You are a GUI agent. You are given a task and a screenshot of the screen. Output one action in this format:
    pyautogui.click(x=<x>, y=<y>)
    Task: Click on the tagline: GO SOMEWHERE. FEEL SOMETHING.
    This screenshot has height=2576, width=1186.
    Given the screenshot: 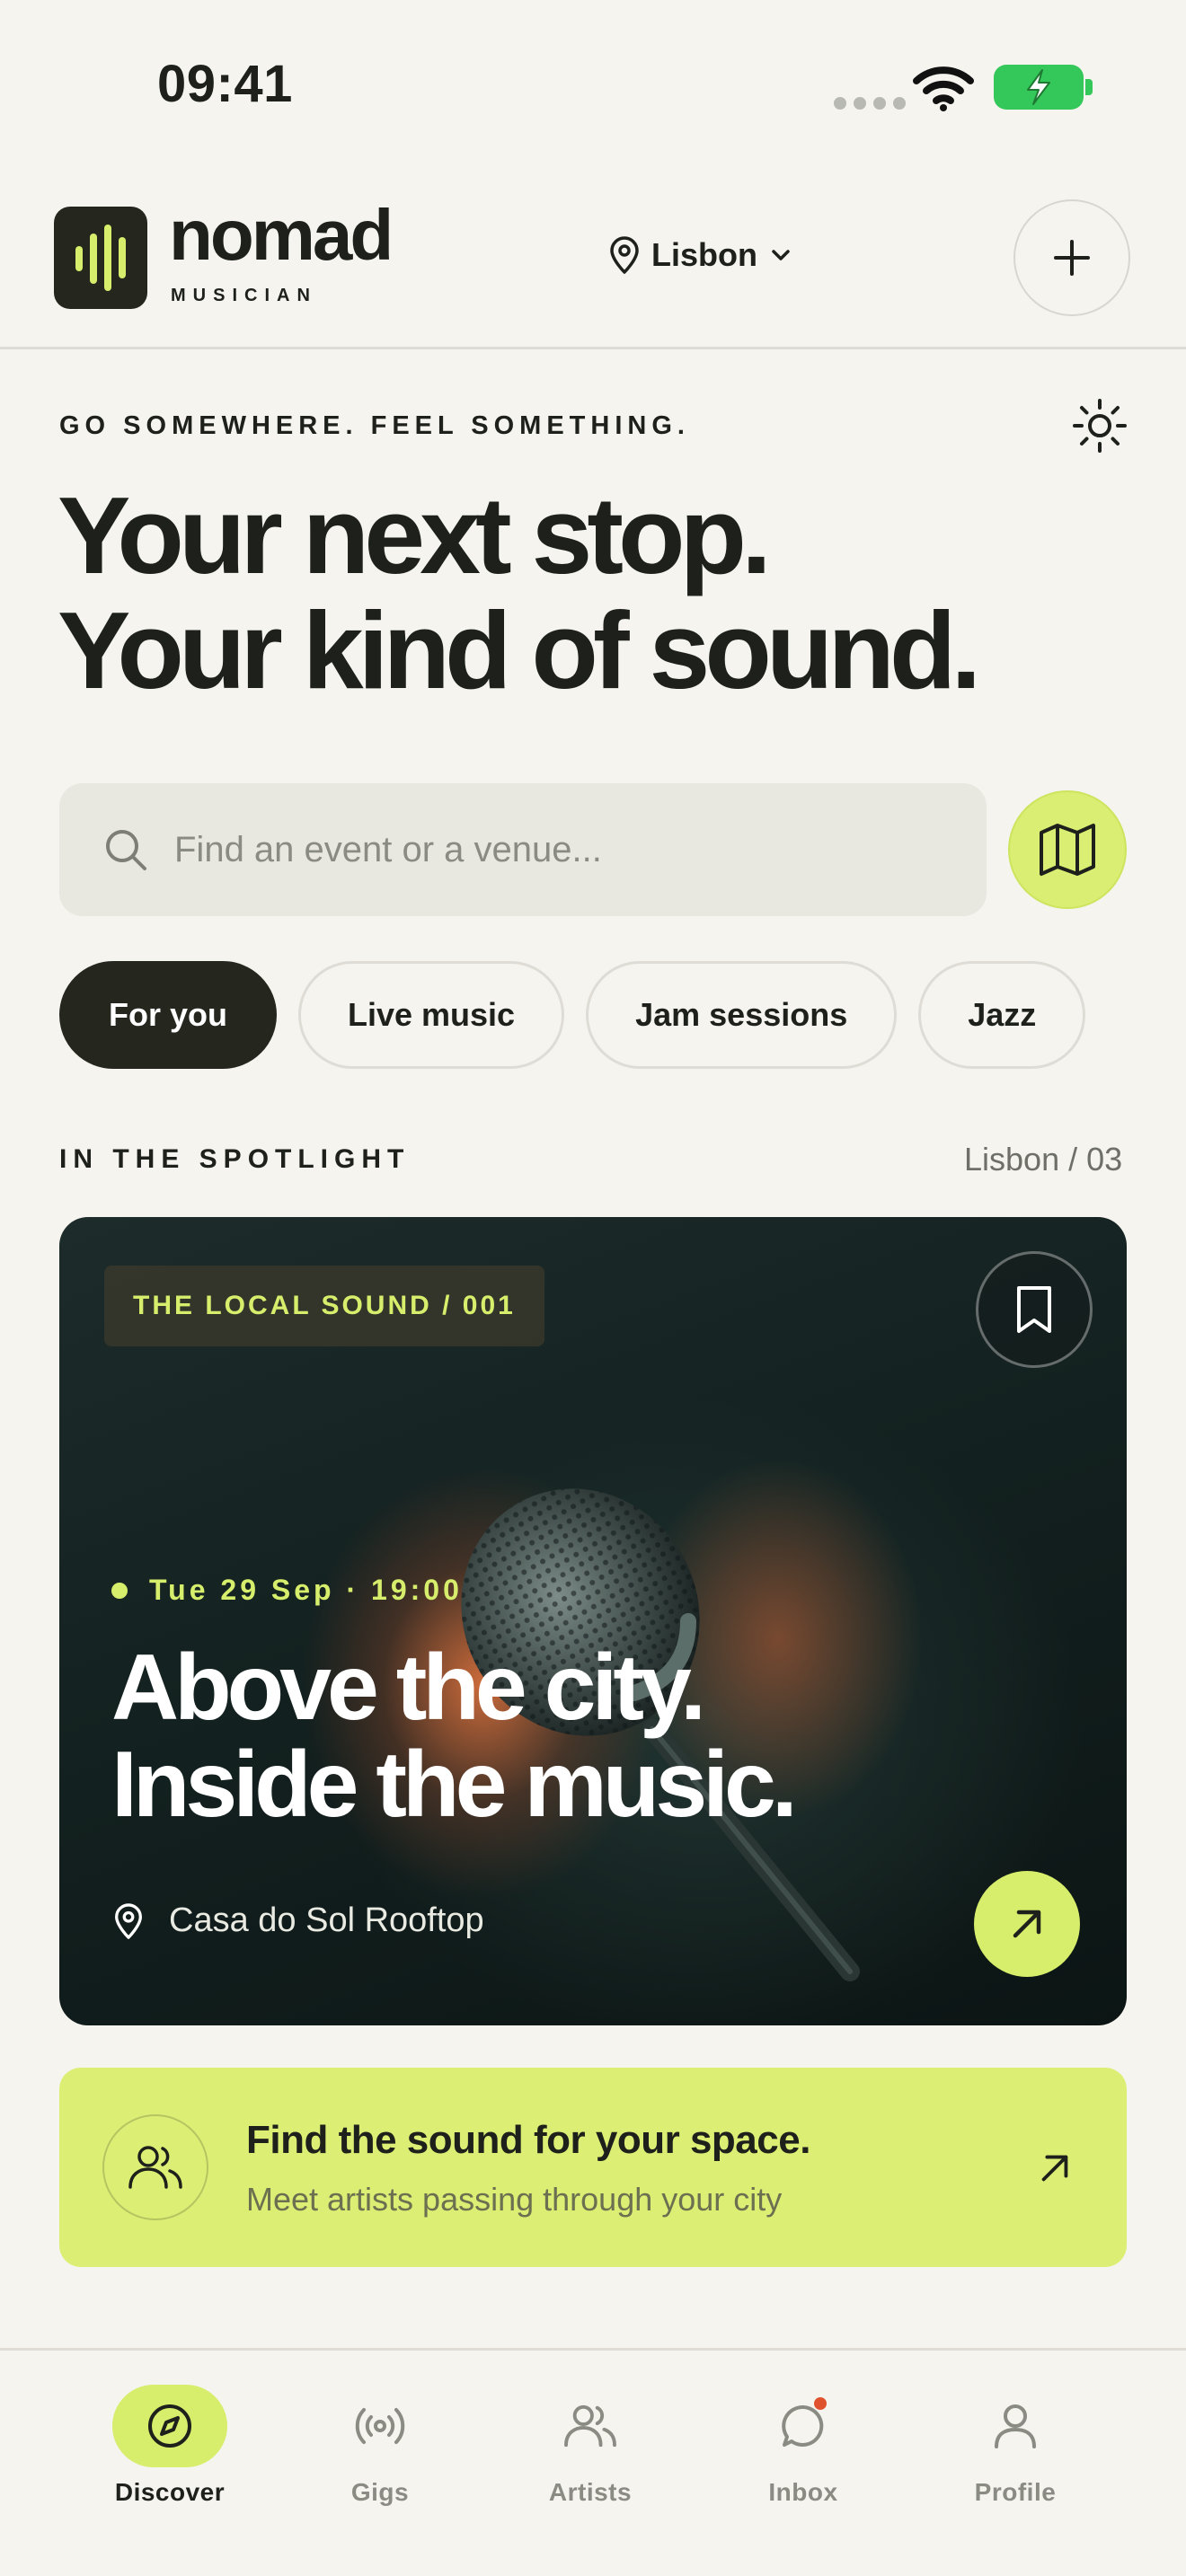 What is the action you would take?
    pyautogui.click(x=374, y=425)
    